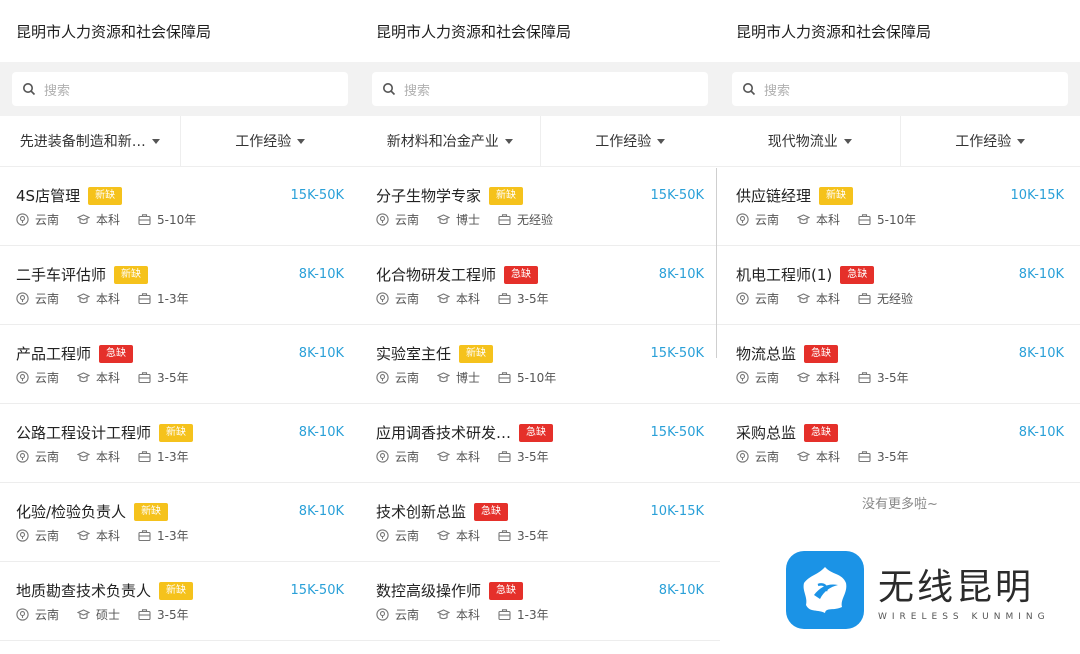 This screenshot has width=1080, height=654. What do you see at coordinates (887, 219) in the screenshot?
I see `job-experience-group: 5-10年` at bounding box center [887, 219].